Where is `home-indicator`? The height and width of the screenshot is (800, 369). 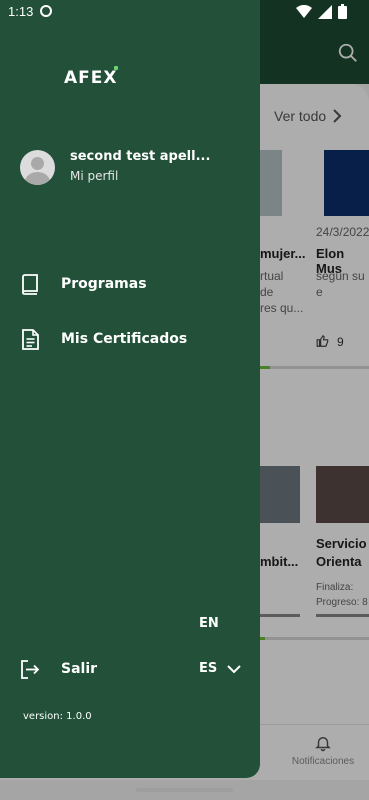
home-indicator is located at coordinates (184, 790).